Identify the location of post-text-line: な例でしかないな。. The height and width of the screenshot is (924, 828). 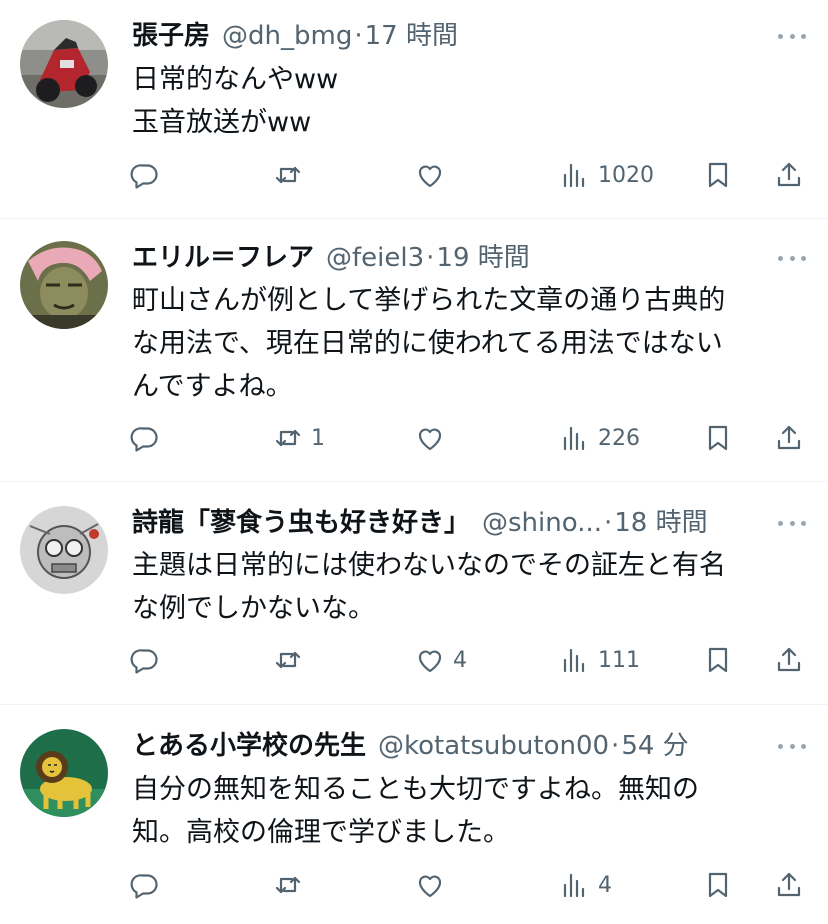
(253, 608).